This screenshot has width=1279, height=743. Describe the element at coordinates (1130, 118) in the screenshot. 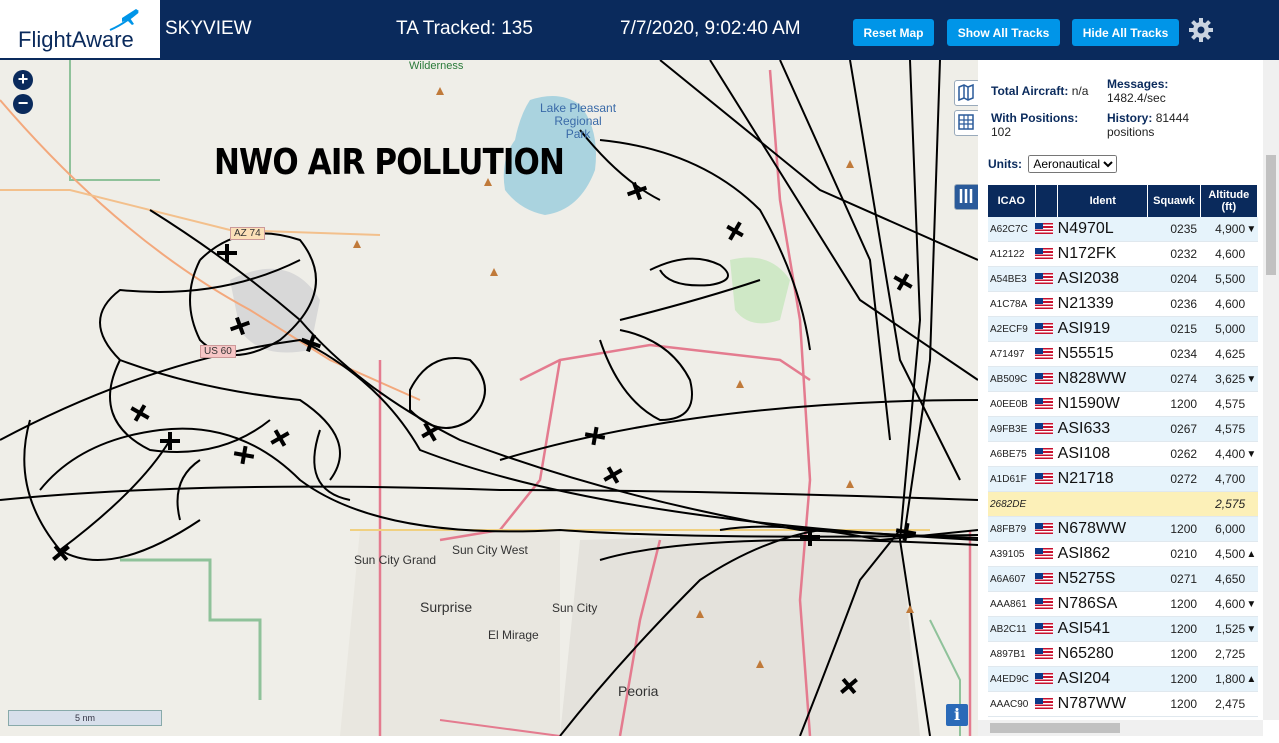

I see `history-label: History:` at that location.